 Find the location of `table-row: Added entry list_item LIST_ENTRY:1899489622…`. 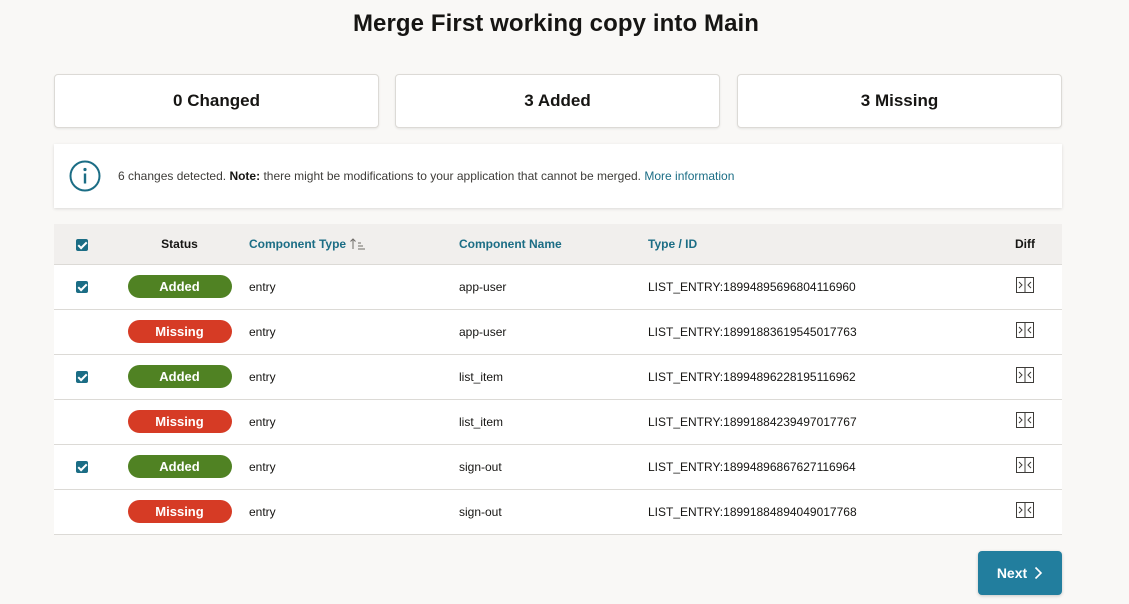

table-row: Added entry list_item LIST_ENTRY:1899489622… is located at coordinates (558, 376).